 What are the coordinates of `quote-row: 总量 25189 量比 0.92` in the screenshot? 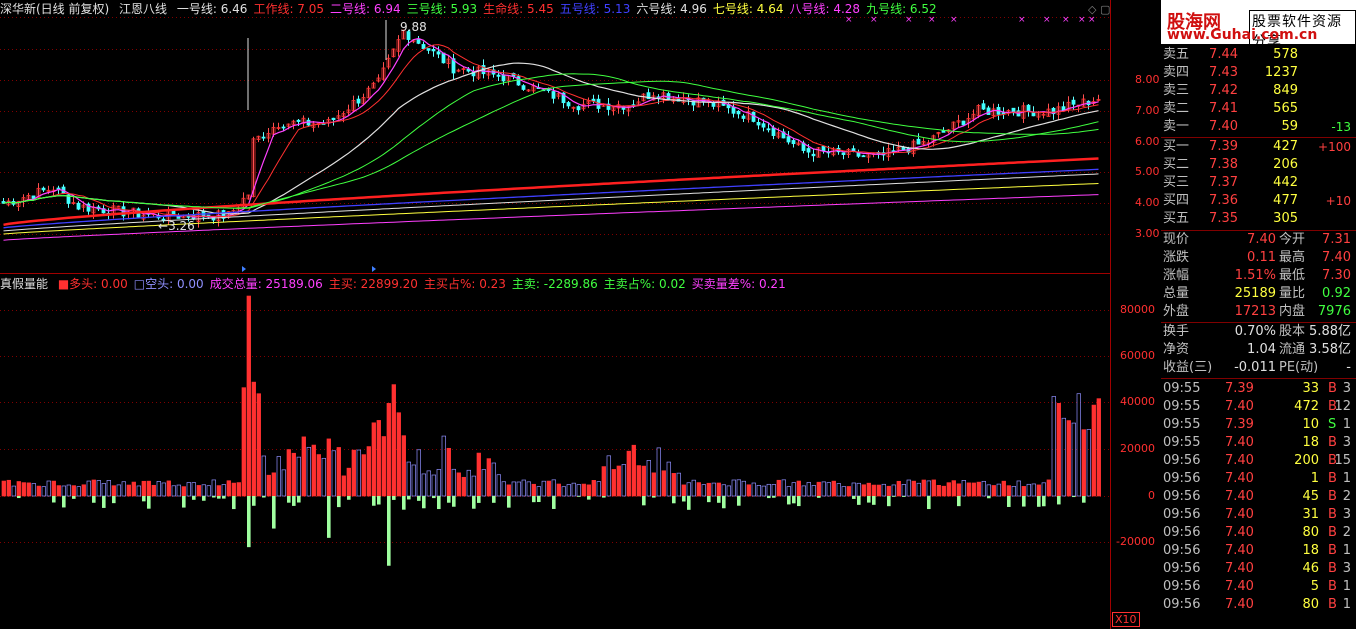 It's located at (1258, 294).